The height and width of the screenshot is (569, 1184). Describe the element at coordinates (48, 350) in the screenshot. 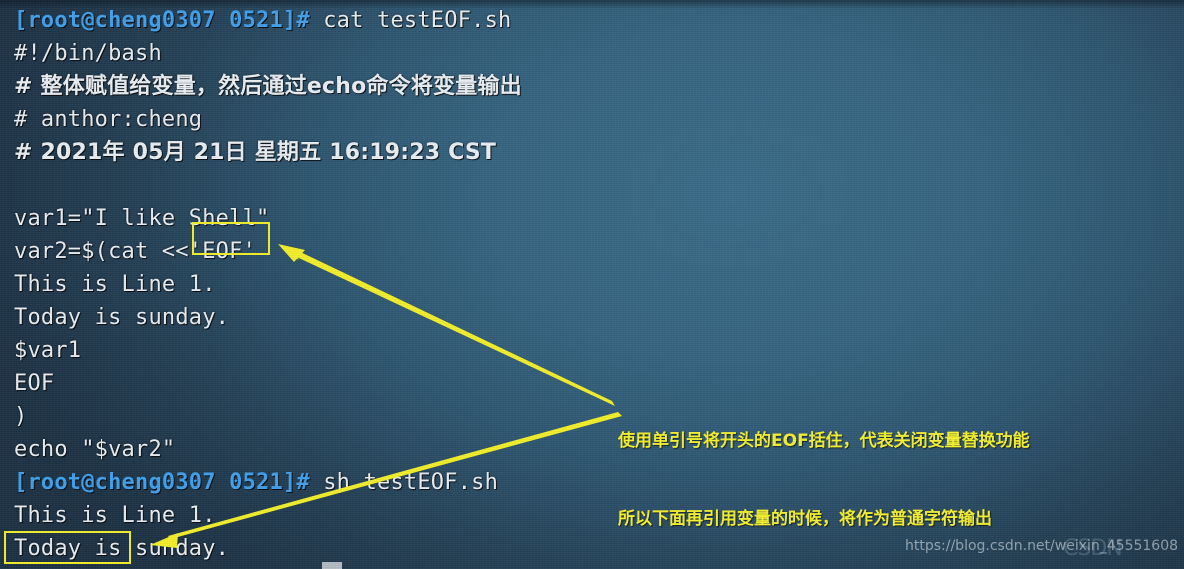

I see `terminal-line-heredoc-body-var1: $var1` at that location.